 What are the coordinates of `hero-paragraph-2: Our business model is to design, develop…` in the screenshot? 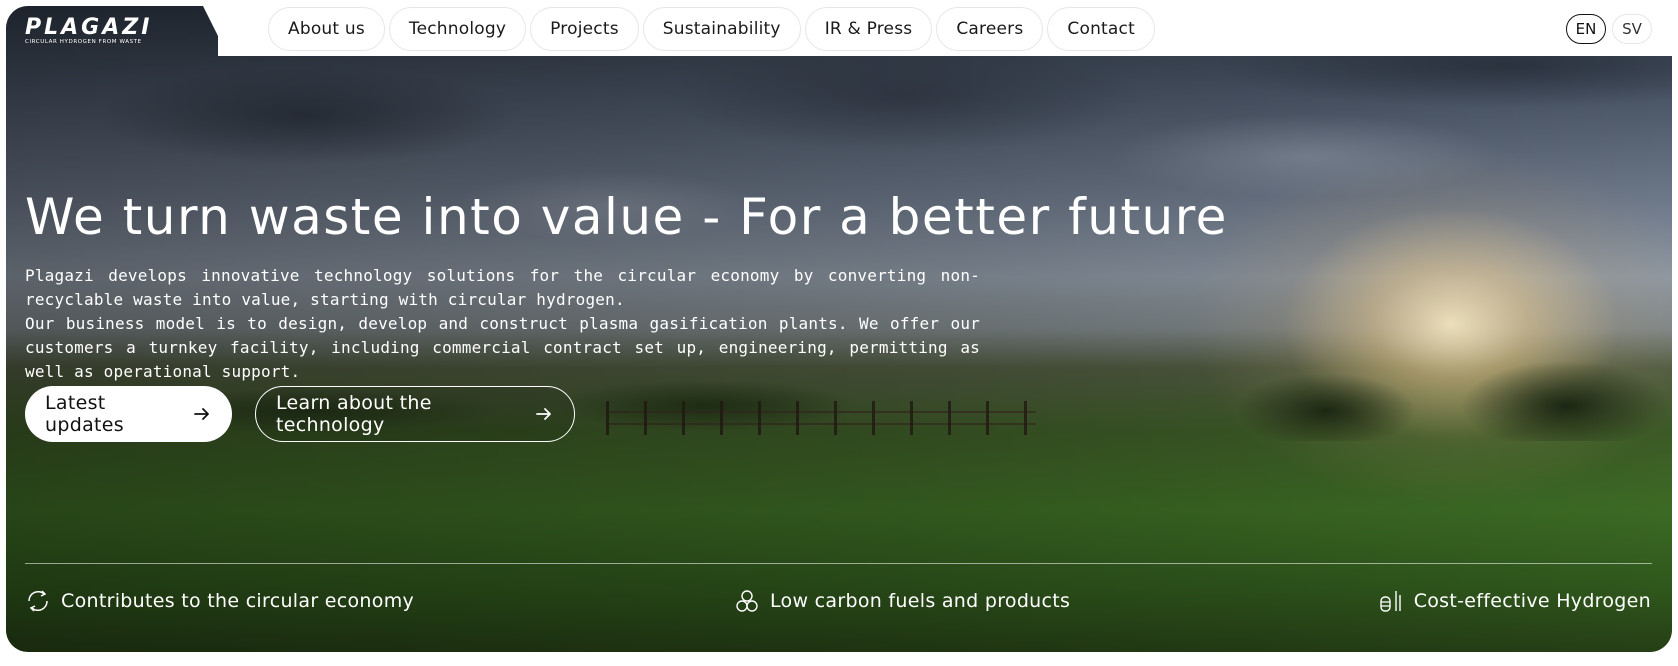 It's located at (502, 347).